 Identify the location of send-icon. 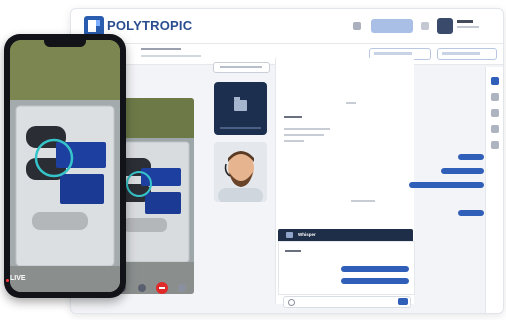
(403, 301).